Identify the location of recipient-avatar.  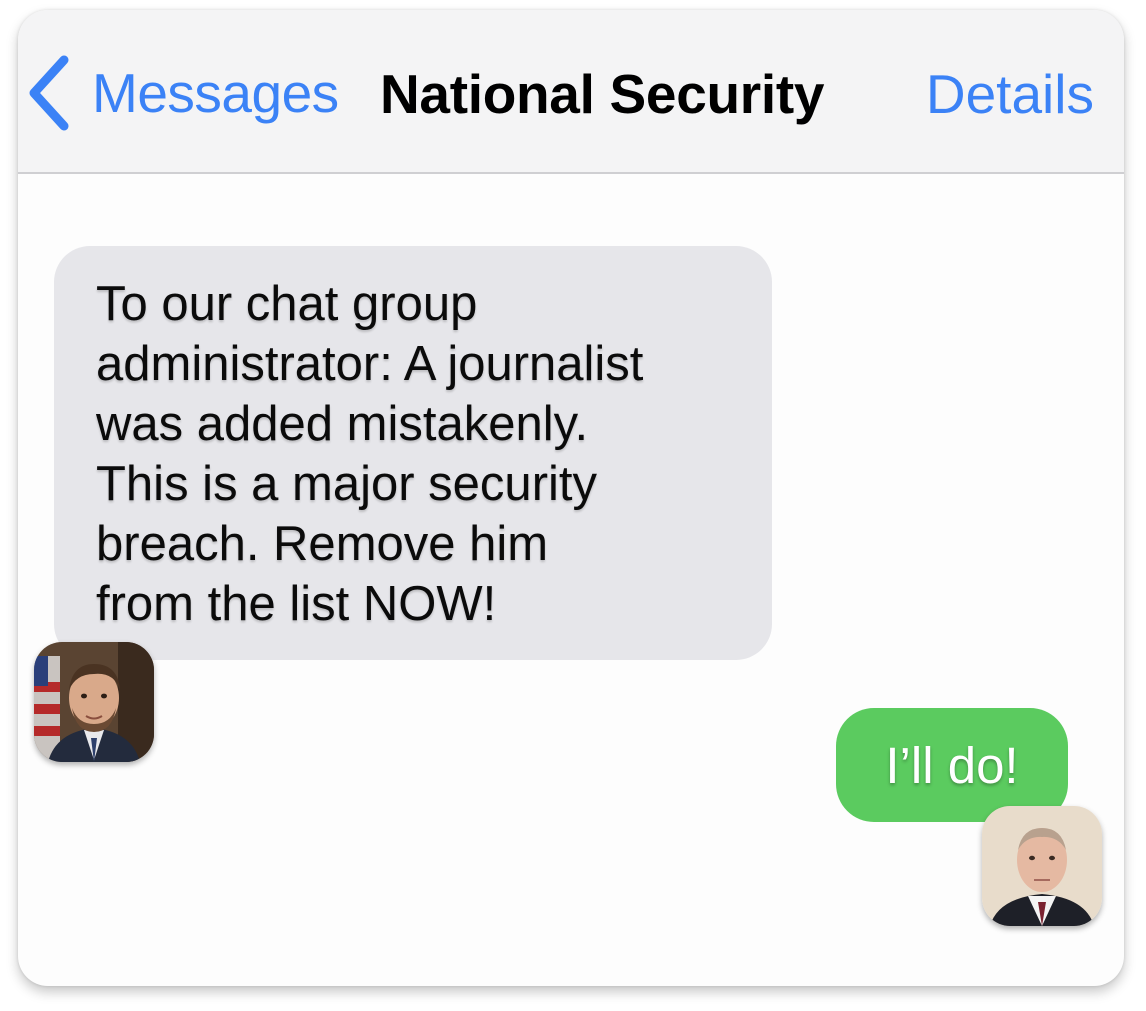
(1042, 866).